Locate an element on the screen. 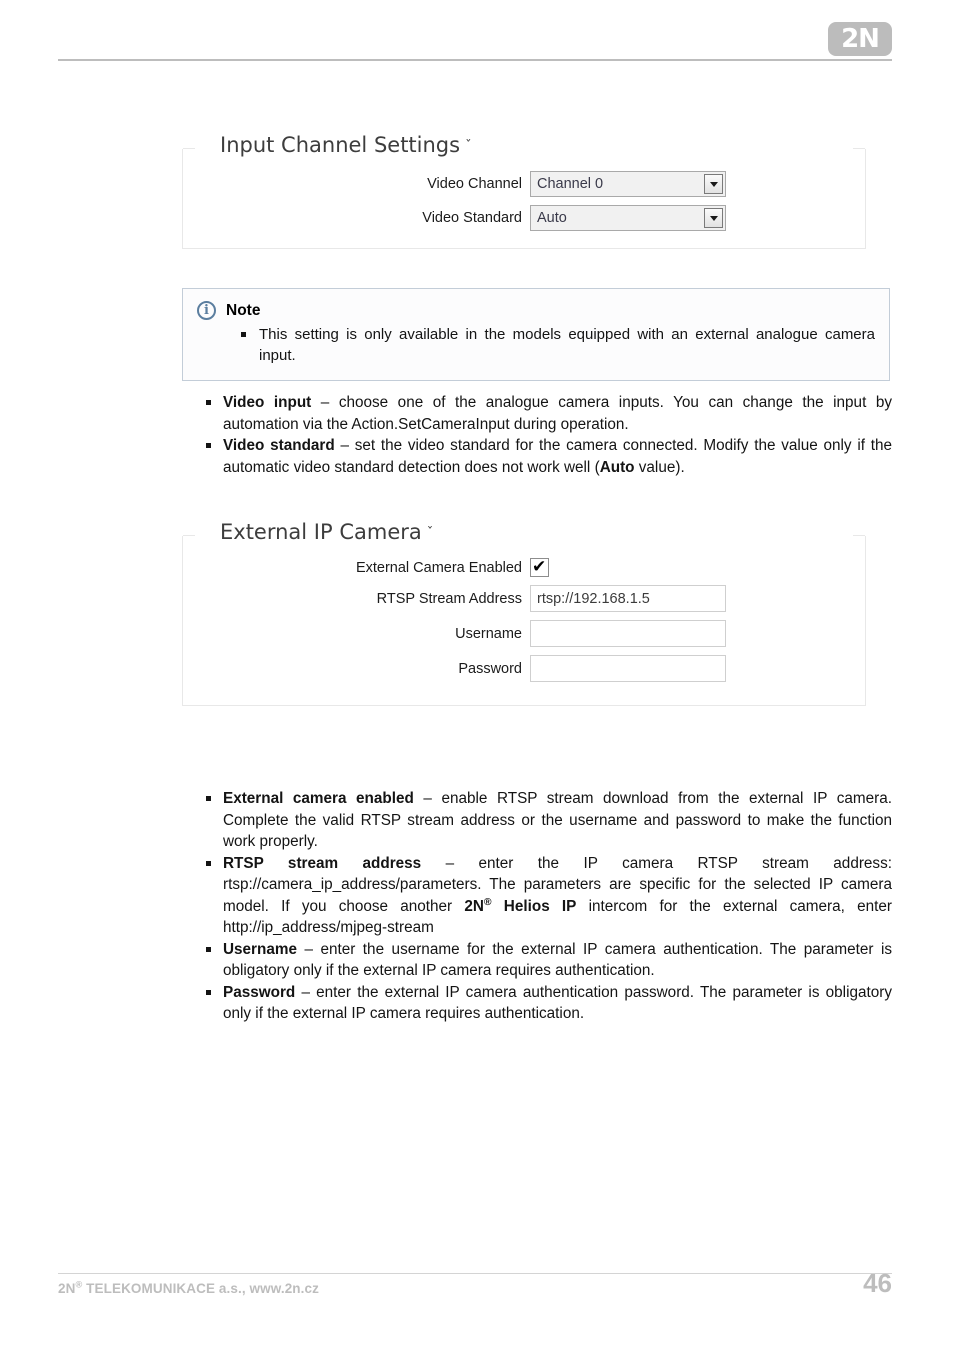  select-video-channel-value: Channel 0 is located at coordinates (570, 184).